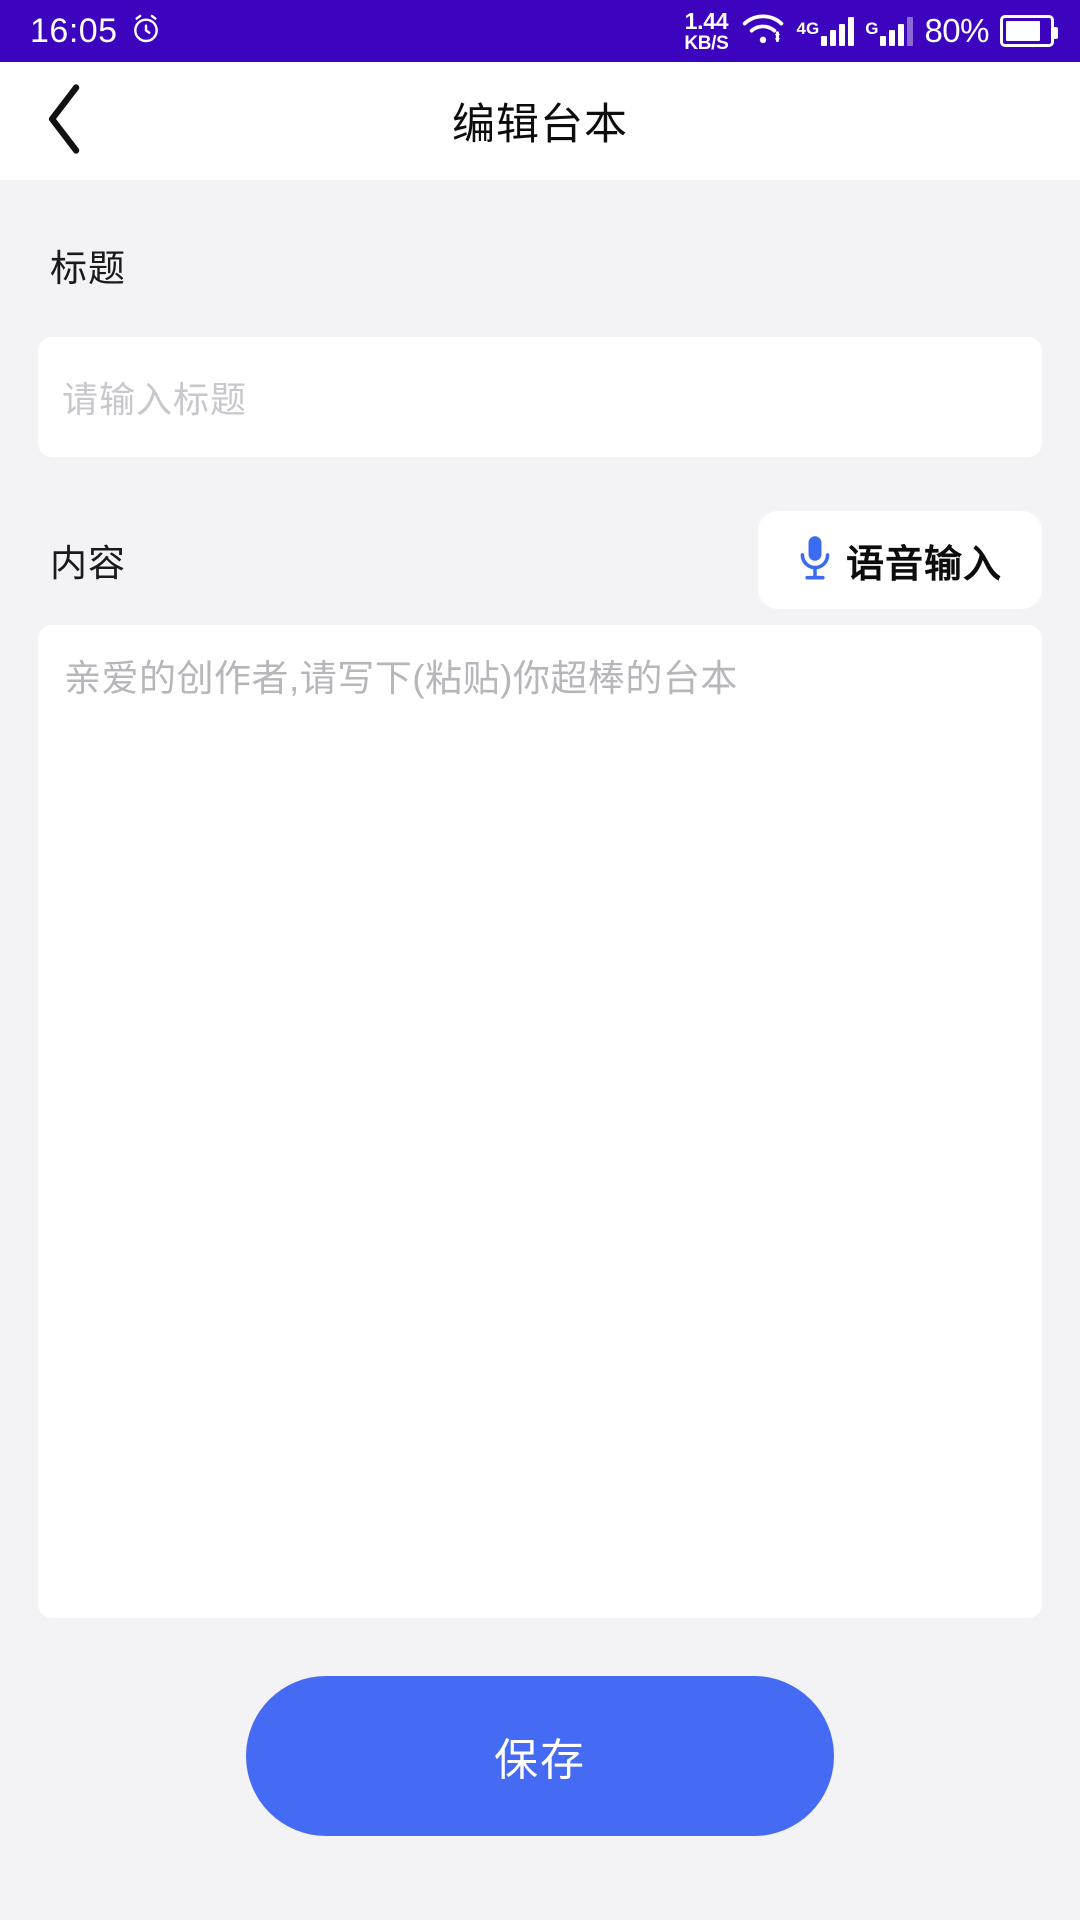 The image size is (1080, 1920). What do you see at coordinates (923, 564) in the screenshot?
I see `voice-input-label: 语音输入` at bounding box center [923, 564].